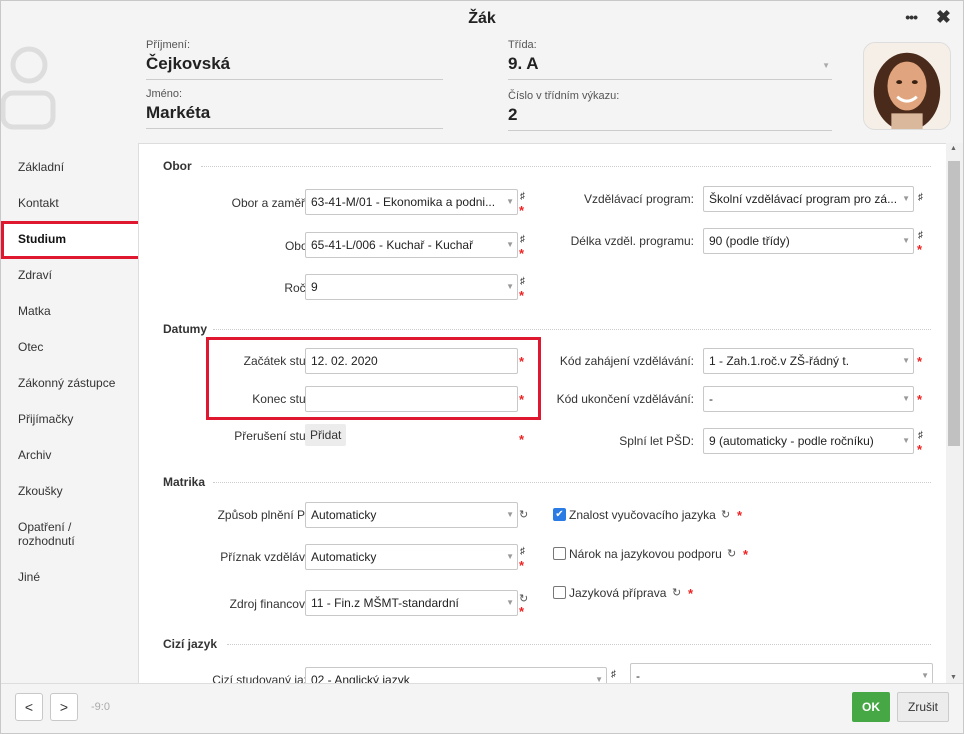  Describe the element at coordinates (791, 441) in the screenshot. I see `splni-value: 9 (automaticky - podle ročníku)` at that location.